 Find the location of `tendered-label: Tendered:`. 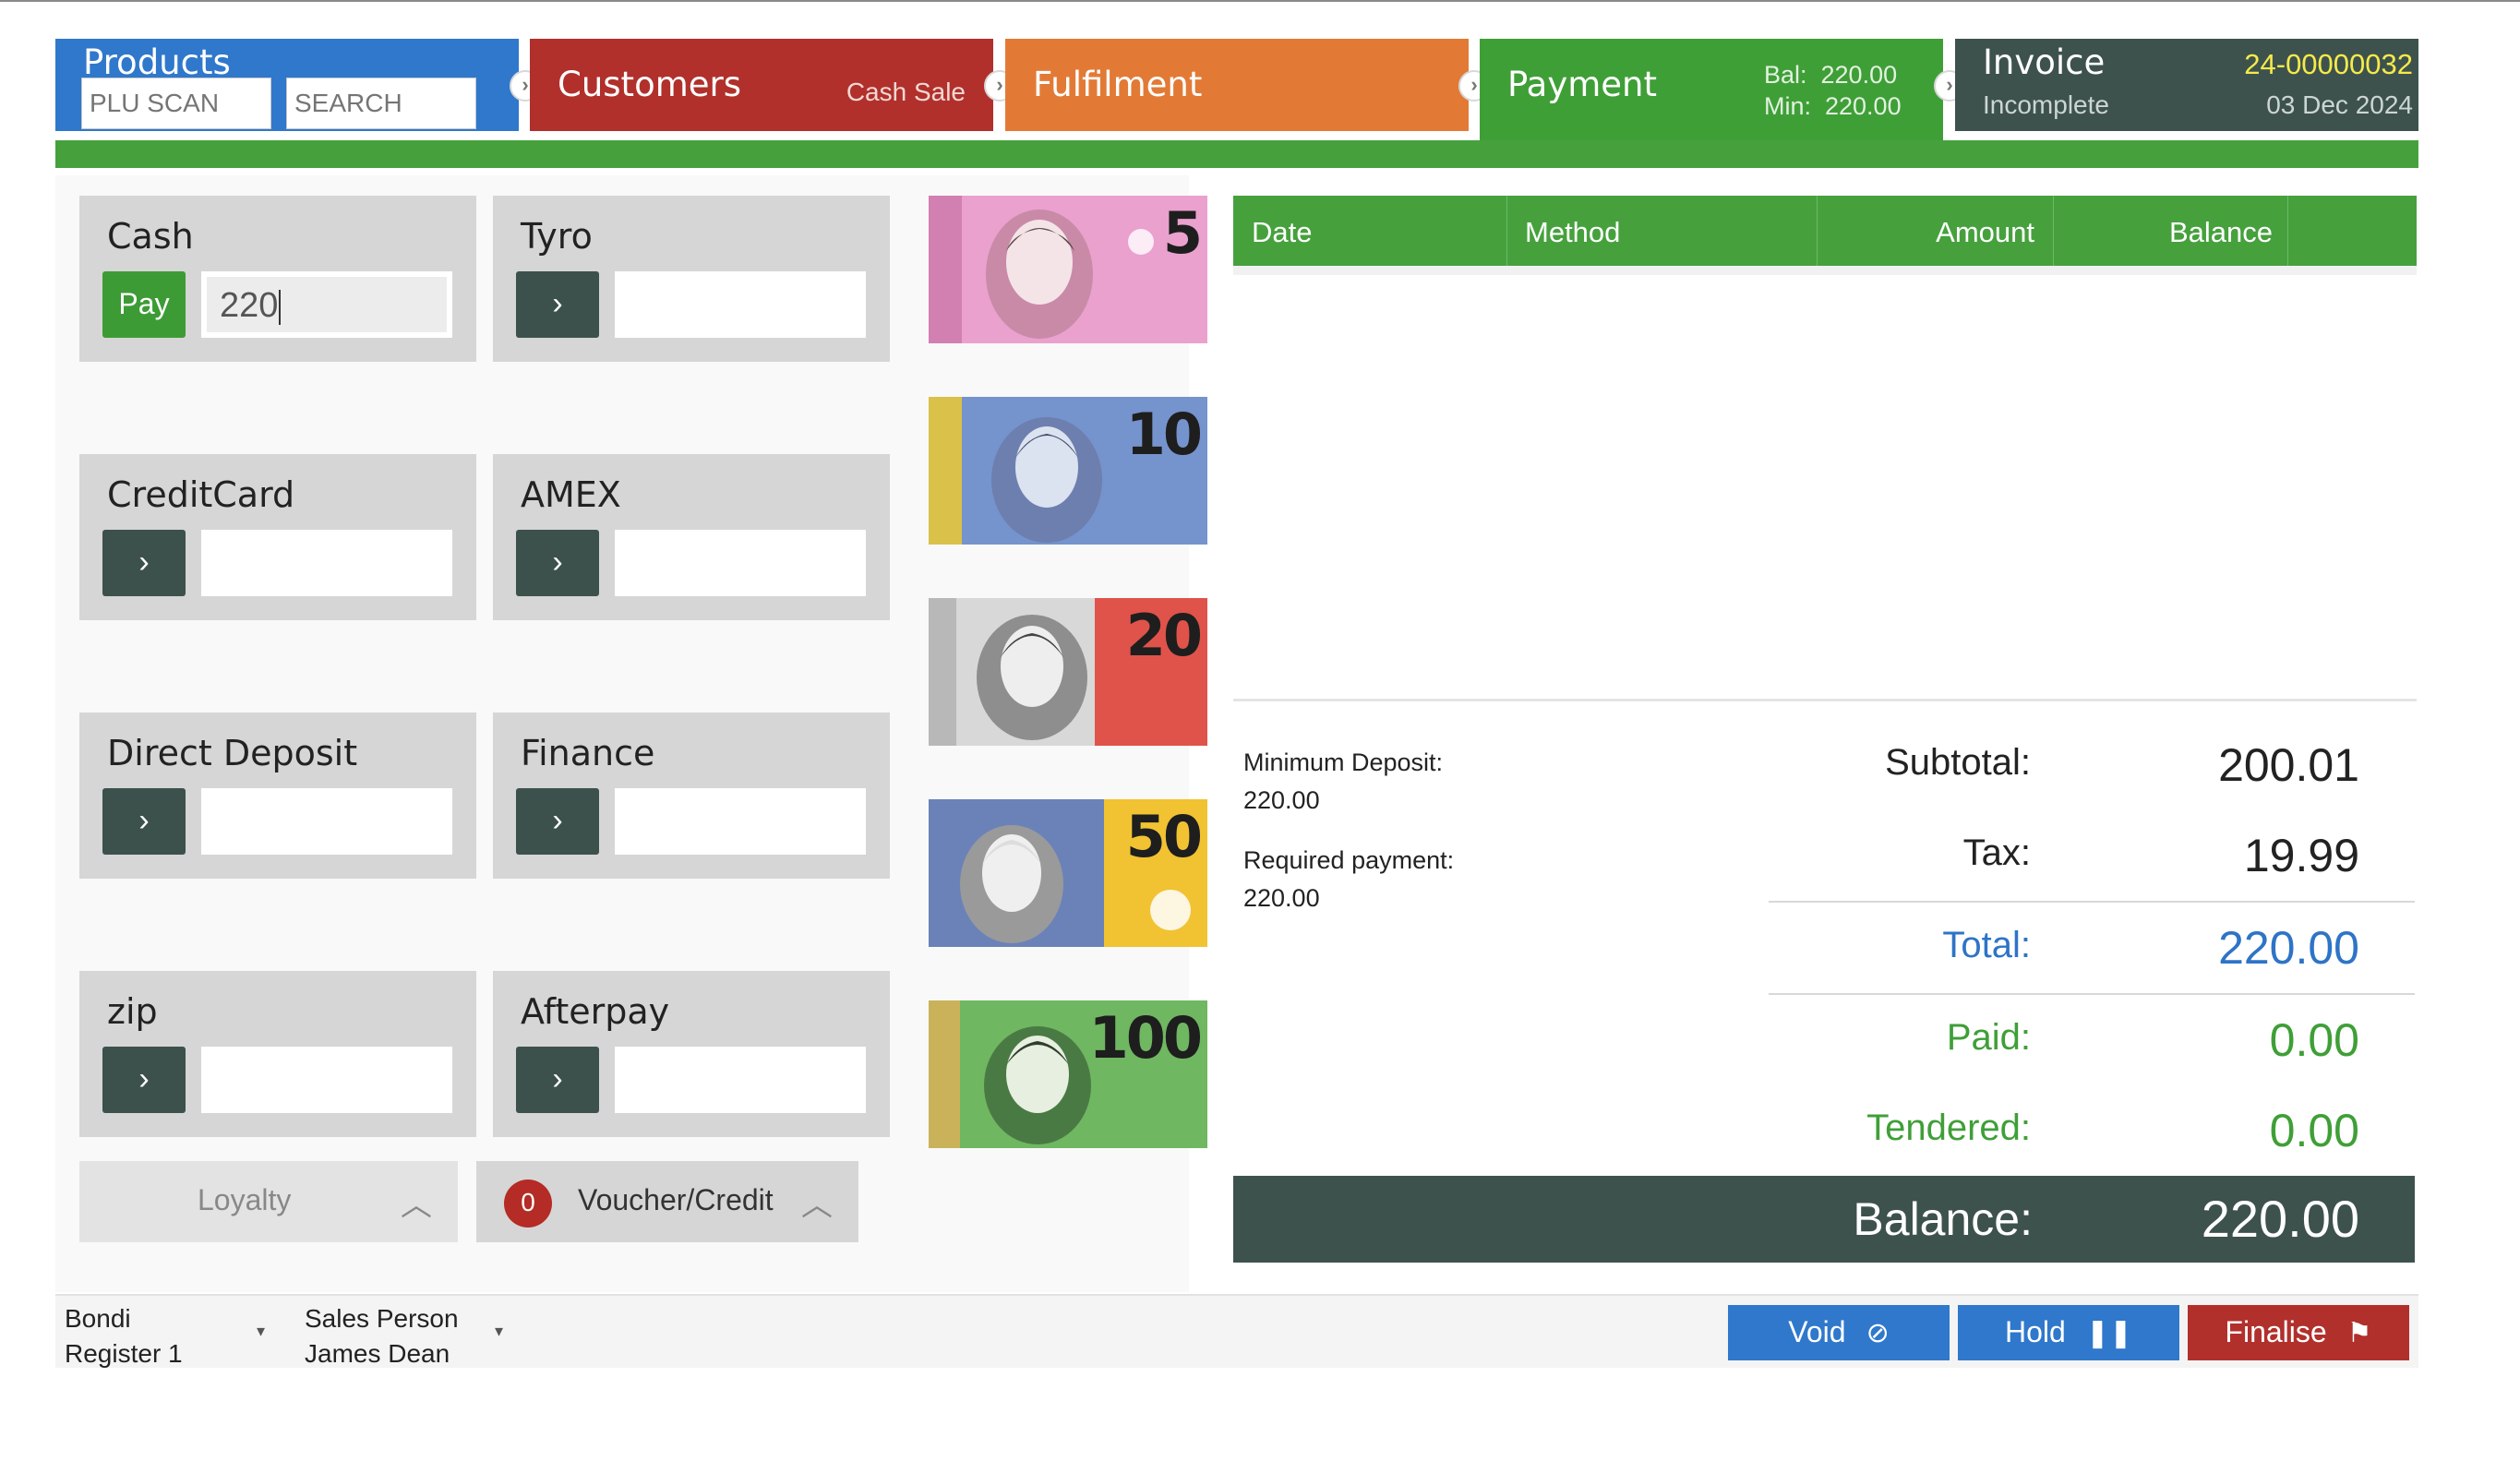

tendered-label: Tendered: is located at coordinates (1948, 1128).